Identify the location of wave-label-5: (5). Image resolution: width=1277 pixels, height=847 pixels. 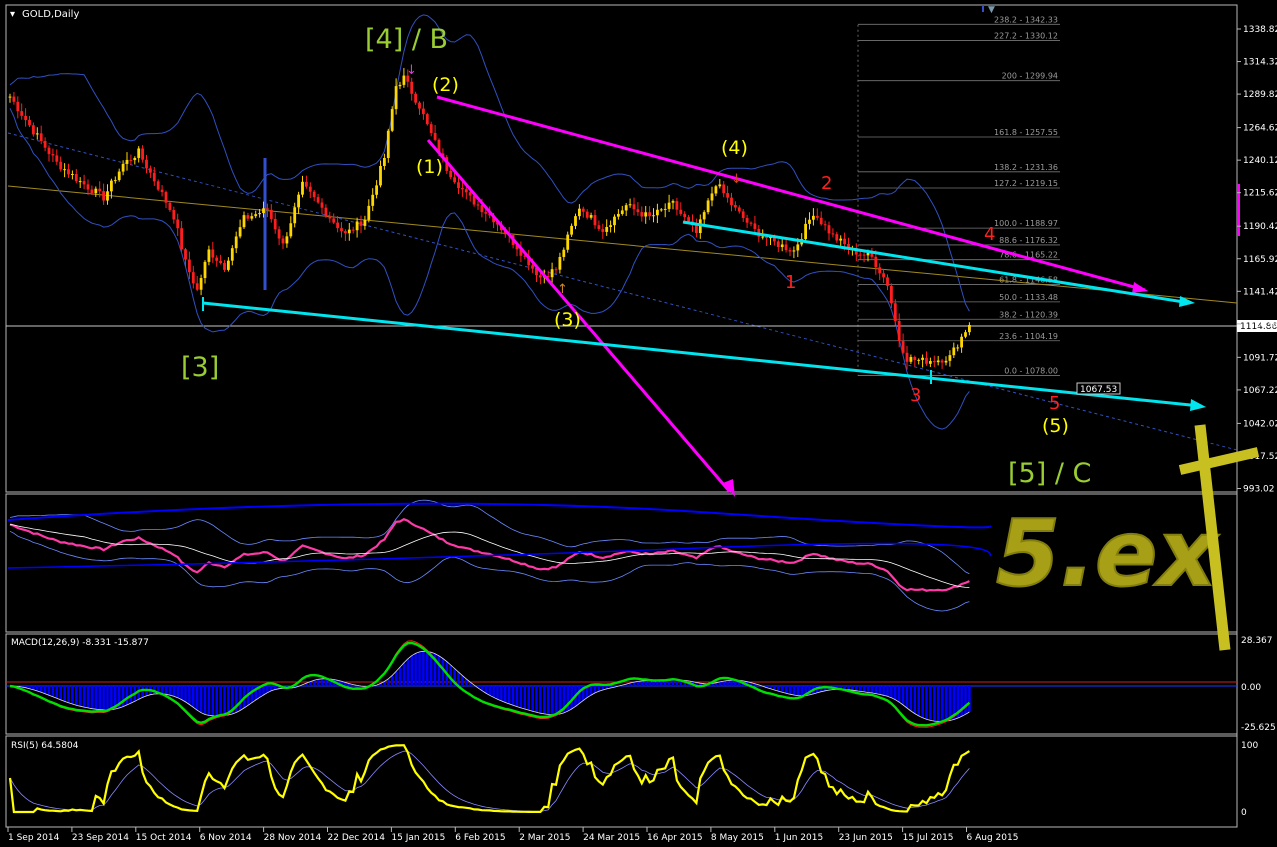
(1055, 426).